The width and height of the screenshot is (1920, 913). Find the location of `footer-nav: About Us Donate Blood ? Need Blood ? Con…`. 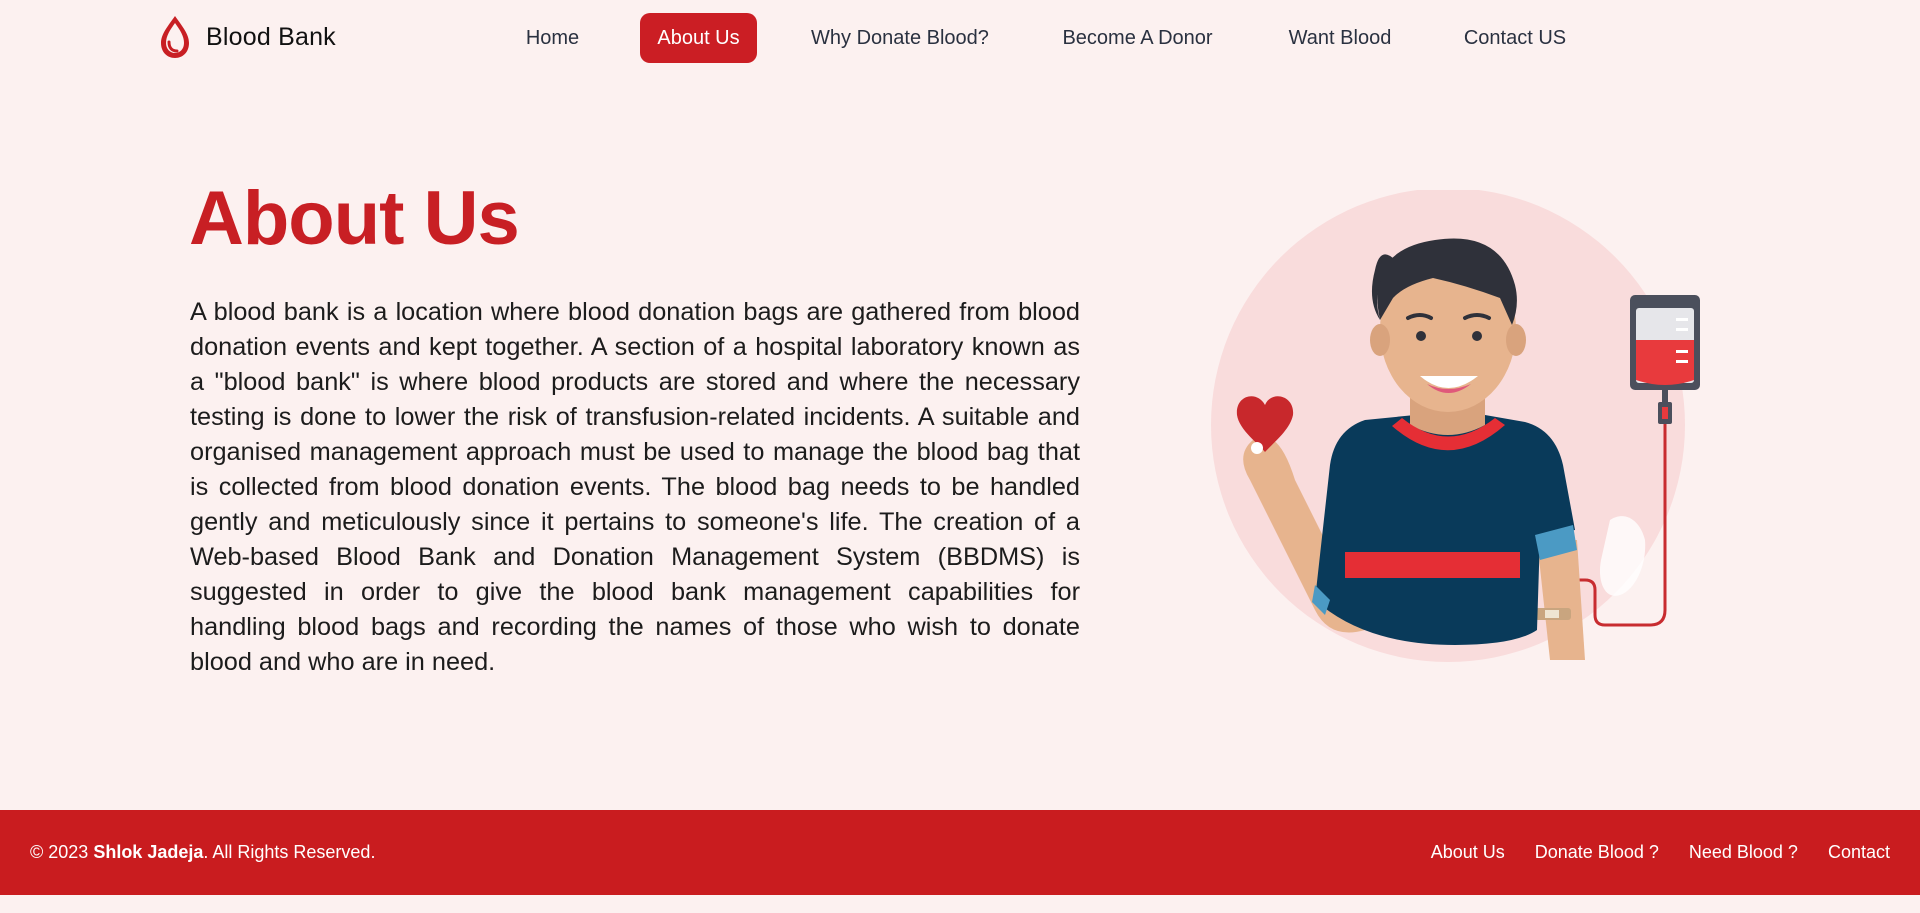

footer-nav: About Us Donate Blood ? Need Blood ? Con… is located at coordinates (1660, 852).